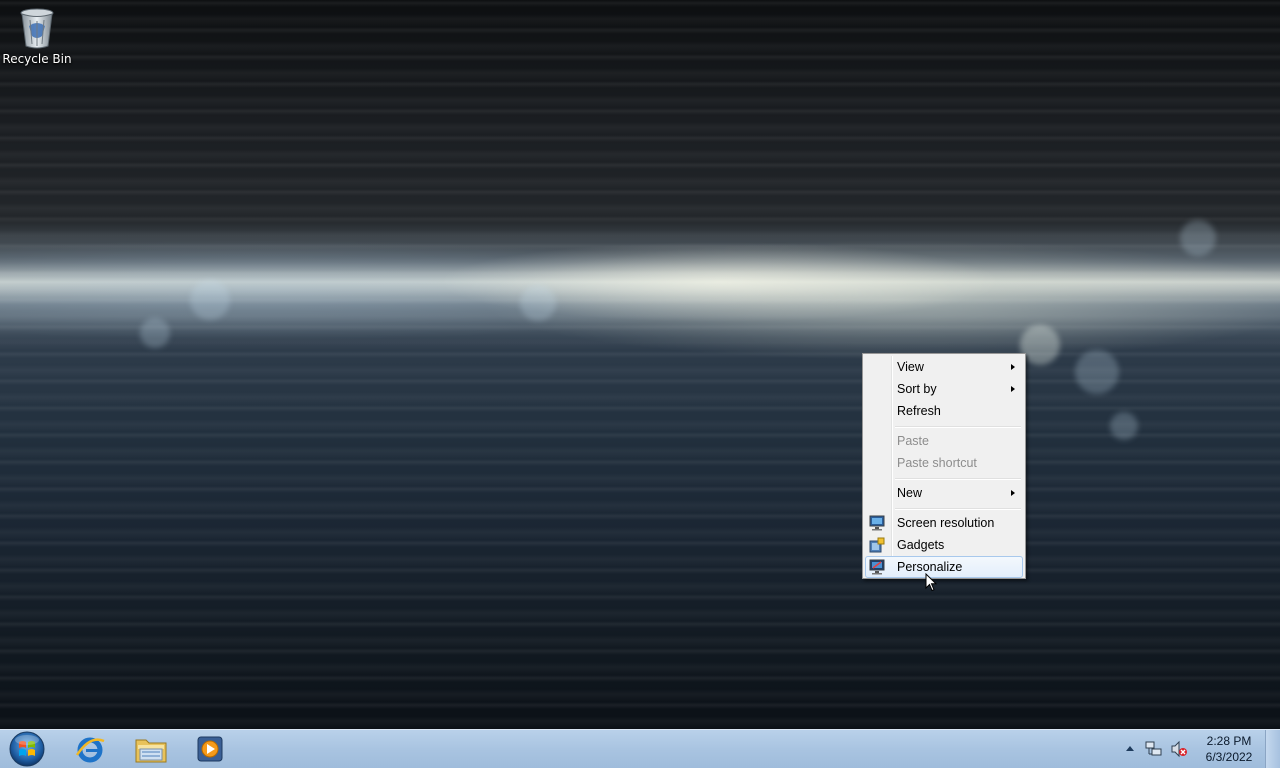  What do you see at coordinates (913, 441) in the screenshot?
I see `menu-item-label: Paste` at bounding box center [913, 441].